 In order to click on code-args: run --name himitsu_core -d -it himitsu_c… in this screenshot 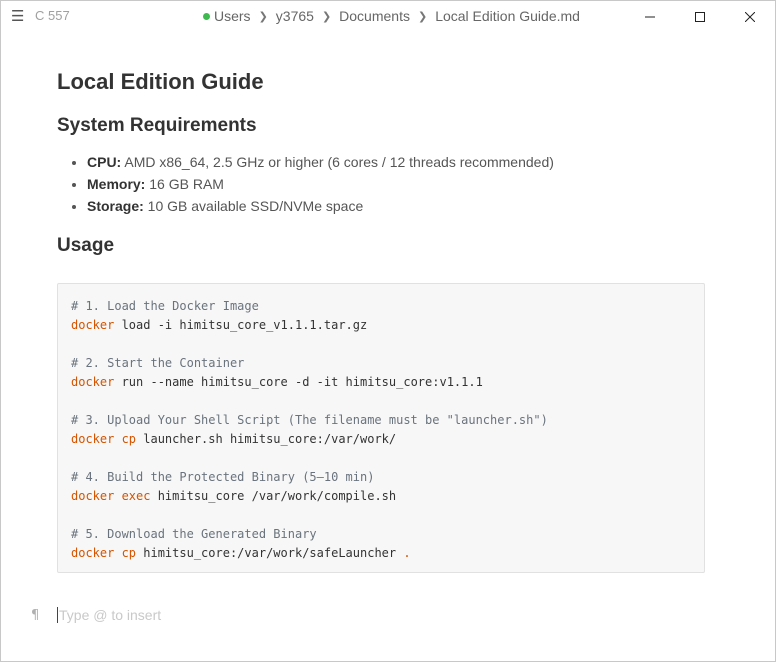, I will do `click(298, 382)`.